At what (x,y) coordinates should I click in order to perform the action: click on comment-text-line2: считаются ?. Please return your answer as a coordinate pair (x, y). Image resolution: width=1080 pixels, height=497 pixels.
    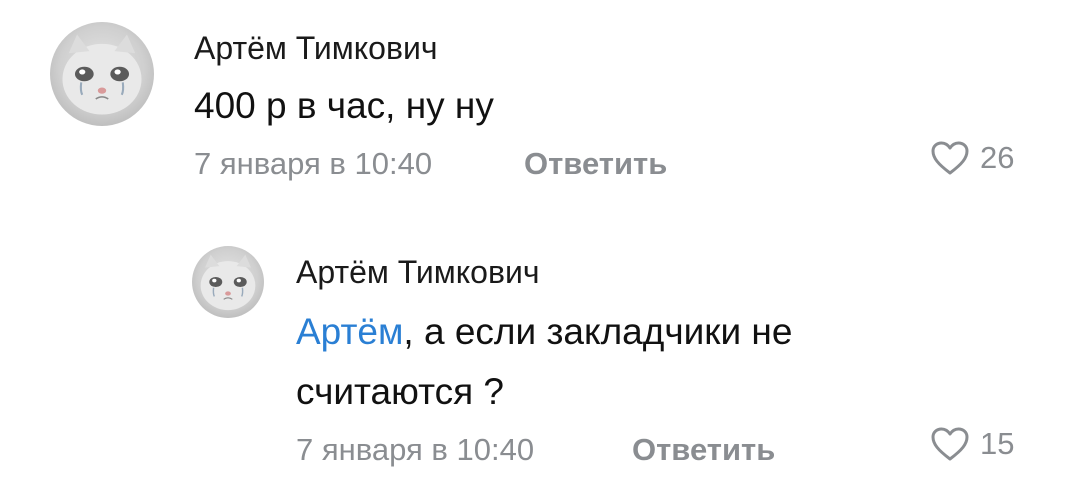
    Looking at the image, I should click on (400, 391).